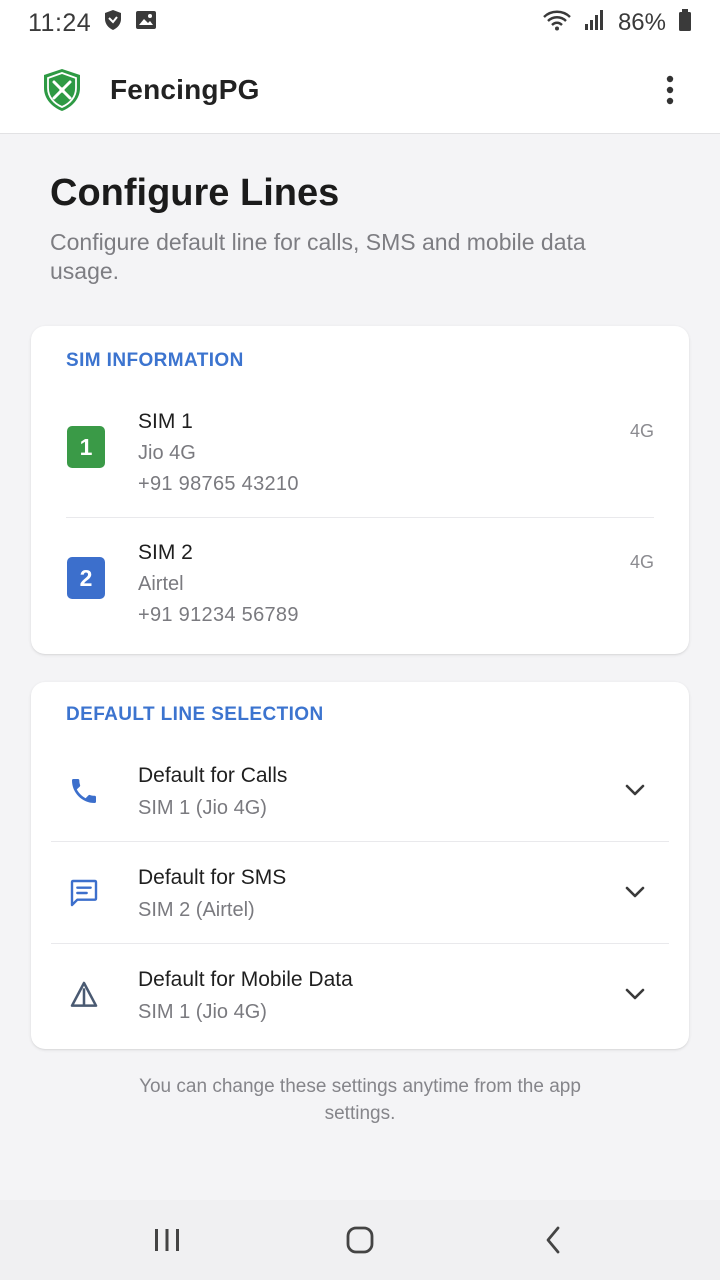  What do you see at coordinates (202, 1012) in the screenshot?
I see `default-mobile-data-value: SIM 1 (Jio 4G)` at bounding box center [202, 1012].